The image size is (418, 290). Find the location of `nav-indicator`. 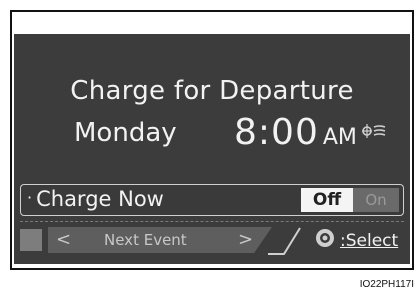

nav-indicator is located at coordinates (31, 240).